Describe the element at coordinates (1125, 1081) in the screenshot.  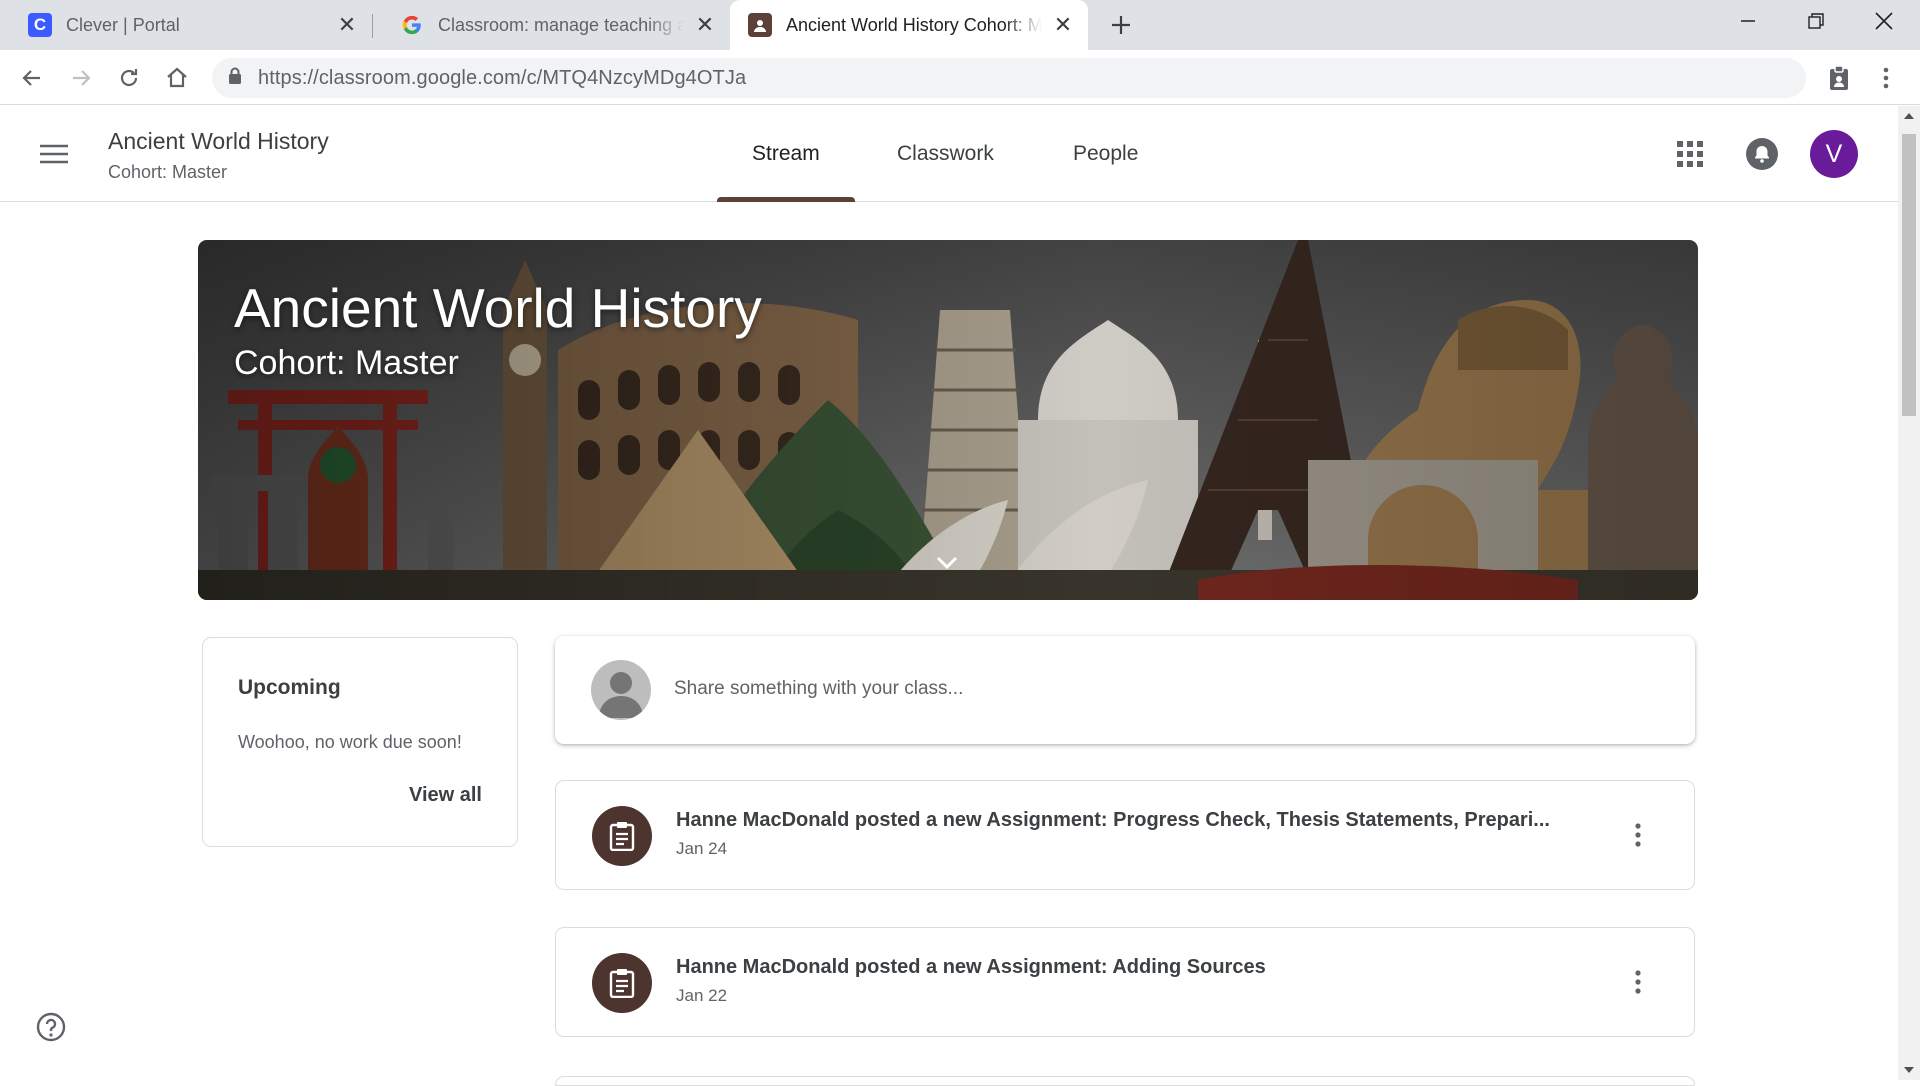
I see `stream-post-partial` at that location.